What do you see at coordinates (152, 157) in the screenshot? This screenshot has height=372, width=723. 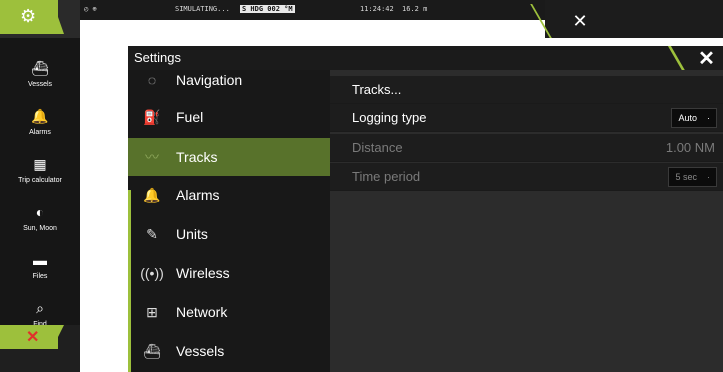 I see `tracks-icon: 〰` at bounding box center [152, 157].